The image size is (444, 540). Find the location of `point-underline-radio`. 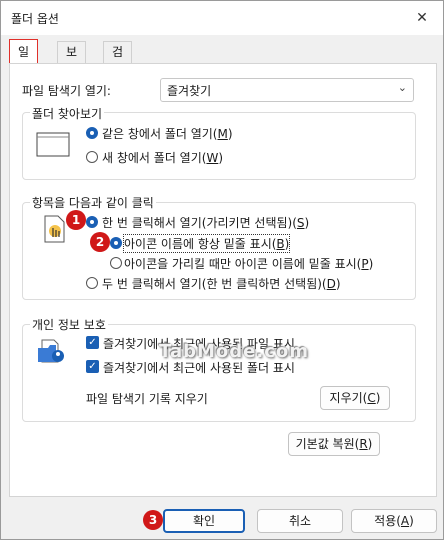

point-underline-radio is located at coordinates (116, 263).